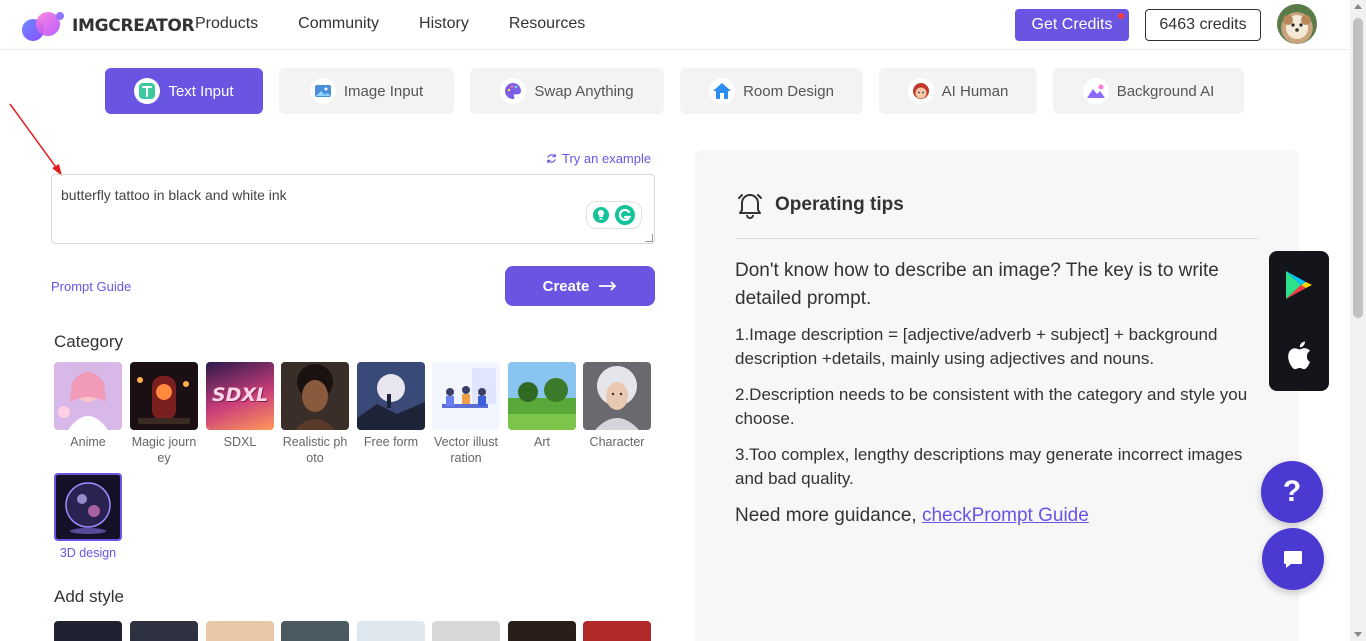 The height and width of the screenshot is (641, 1366). What do you see at coordinates (353, 209) in the screenshot?
I see `prompt-textarea: butterfly tattoo in black and white ink` at bounding box center [353, 209].